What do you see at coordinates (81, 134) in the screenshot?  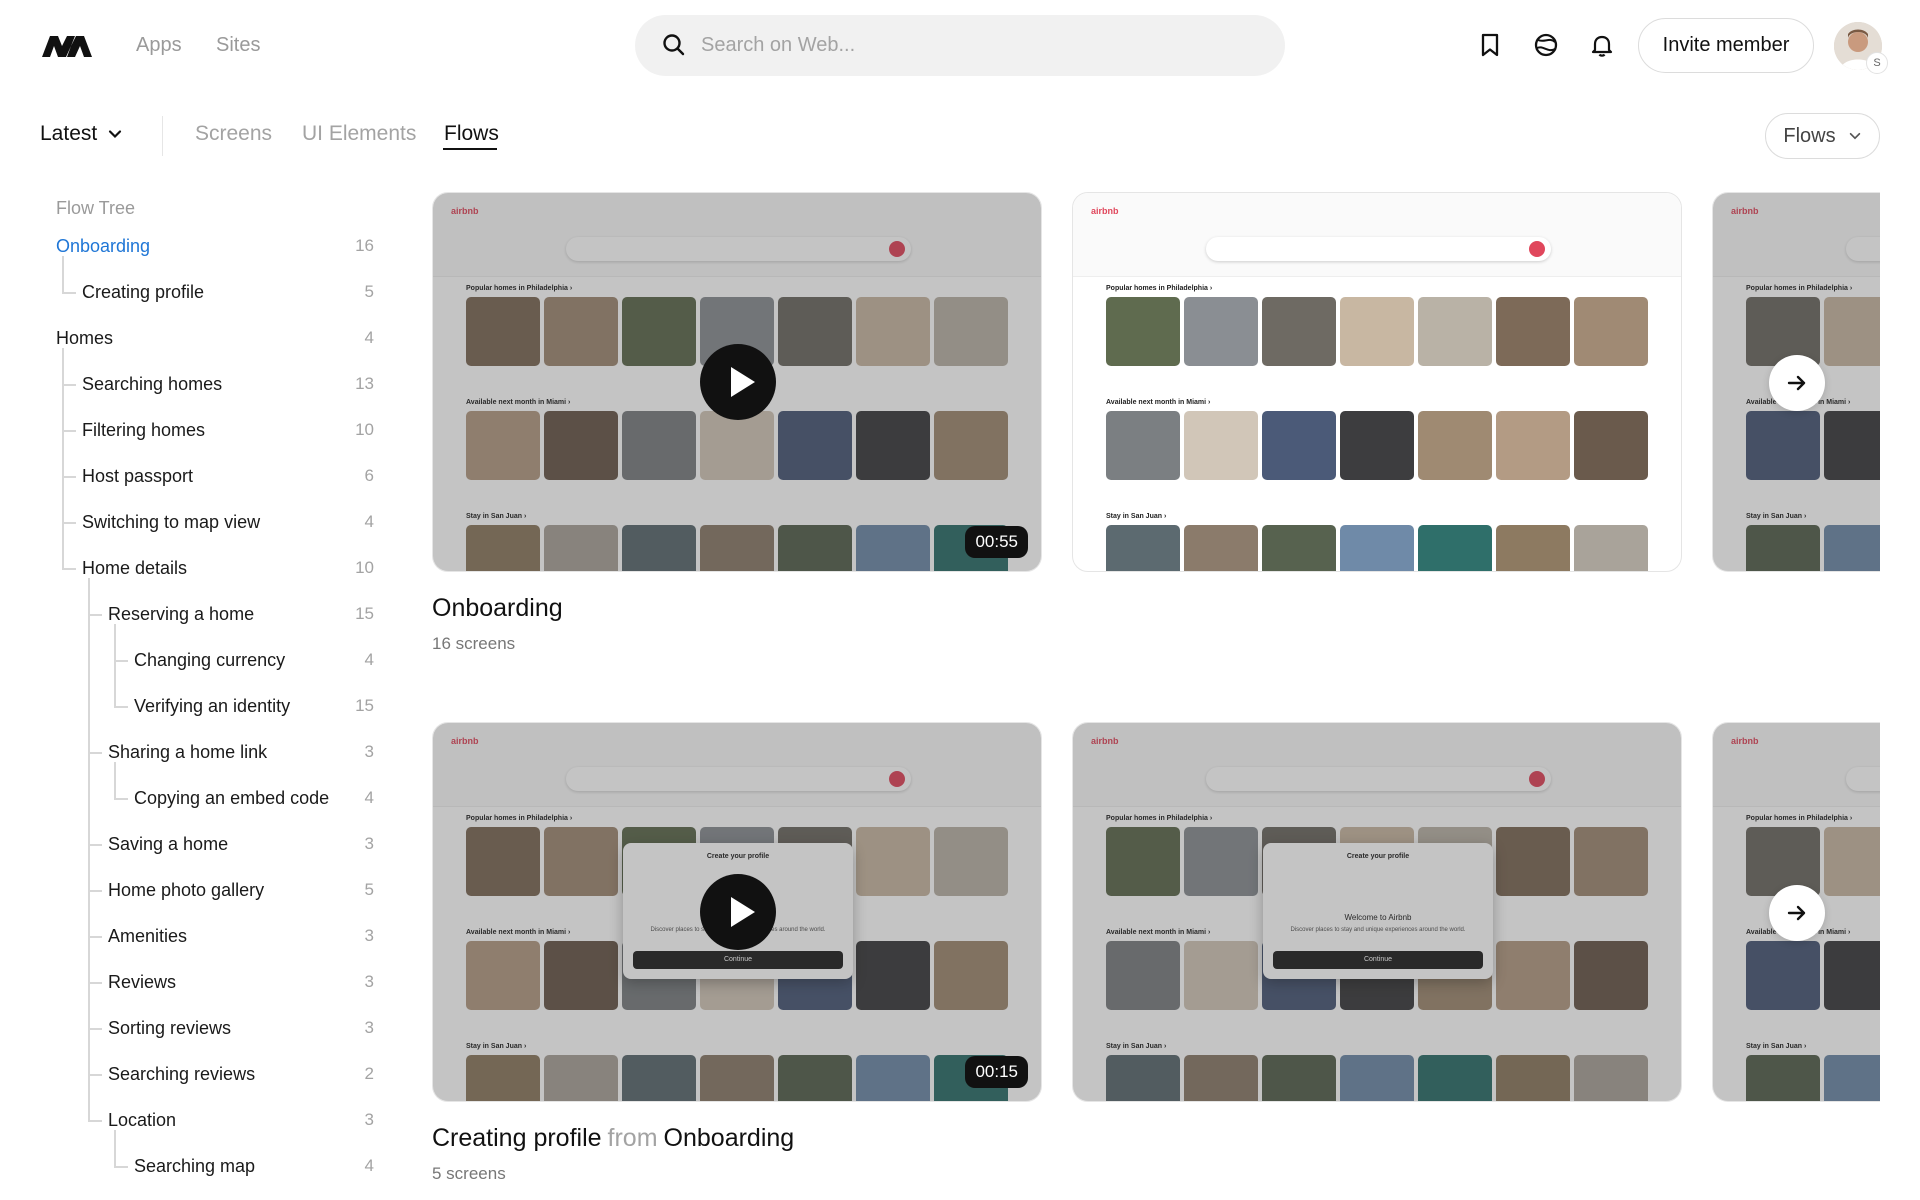 I see `sort-latest-dropdown: Latest` at bounding box center [81, 134].